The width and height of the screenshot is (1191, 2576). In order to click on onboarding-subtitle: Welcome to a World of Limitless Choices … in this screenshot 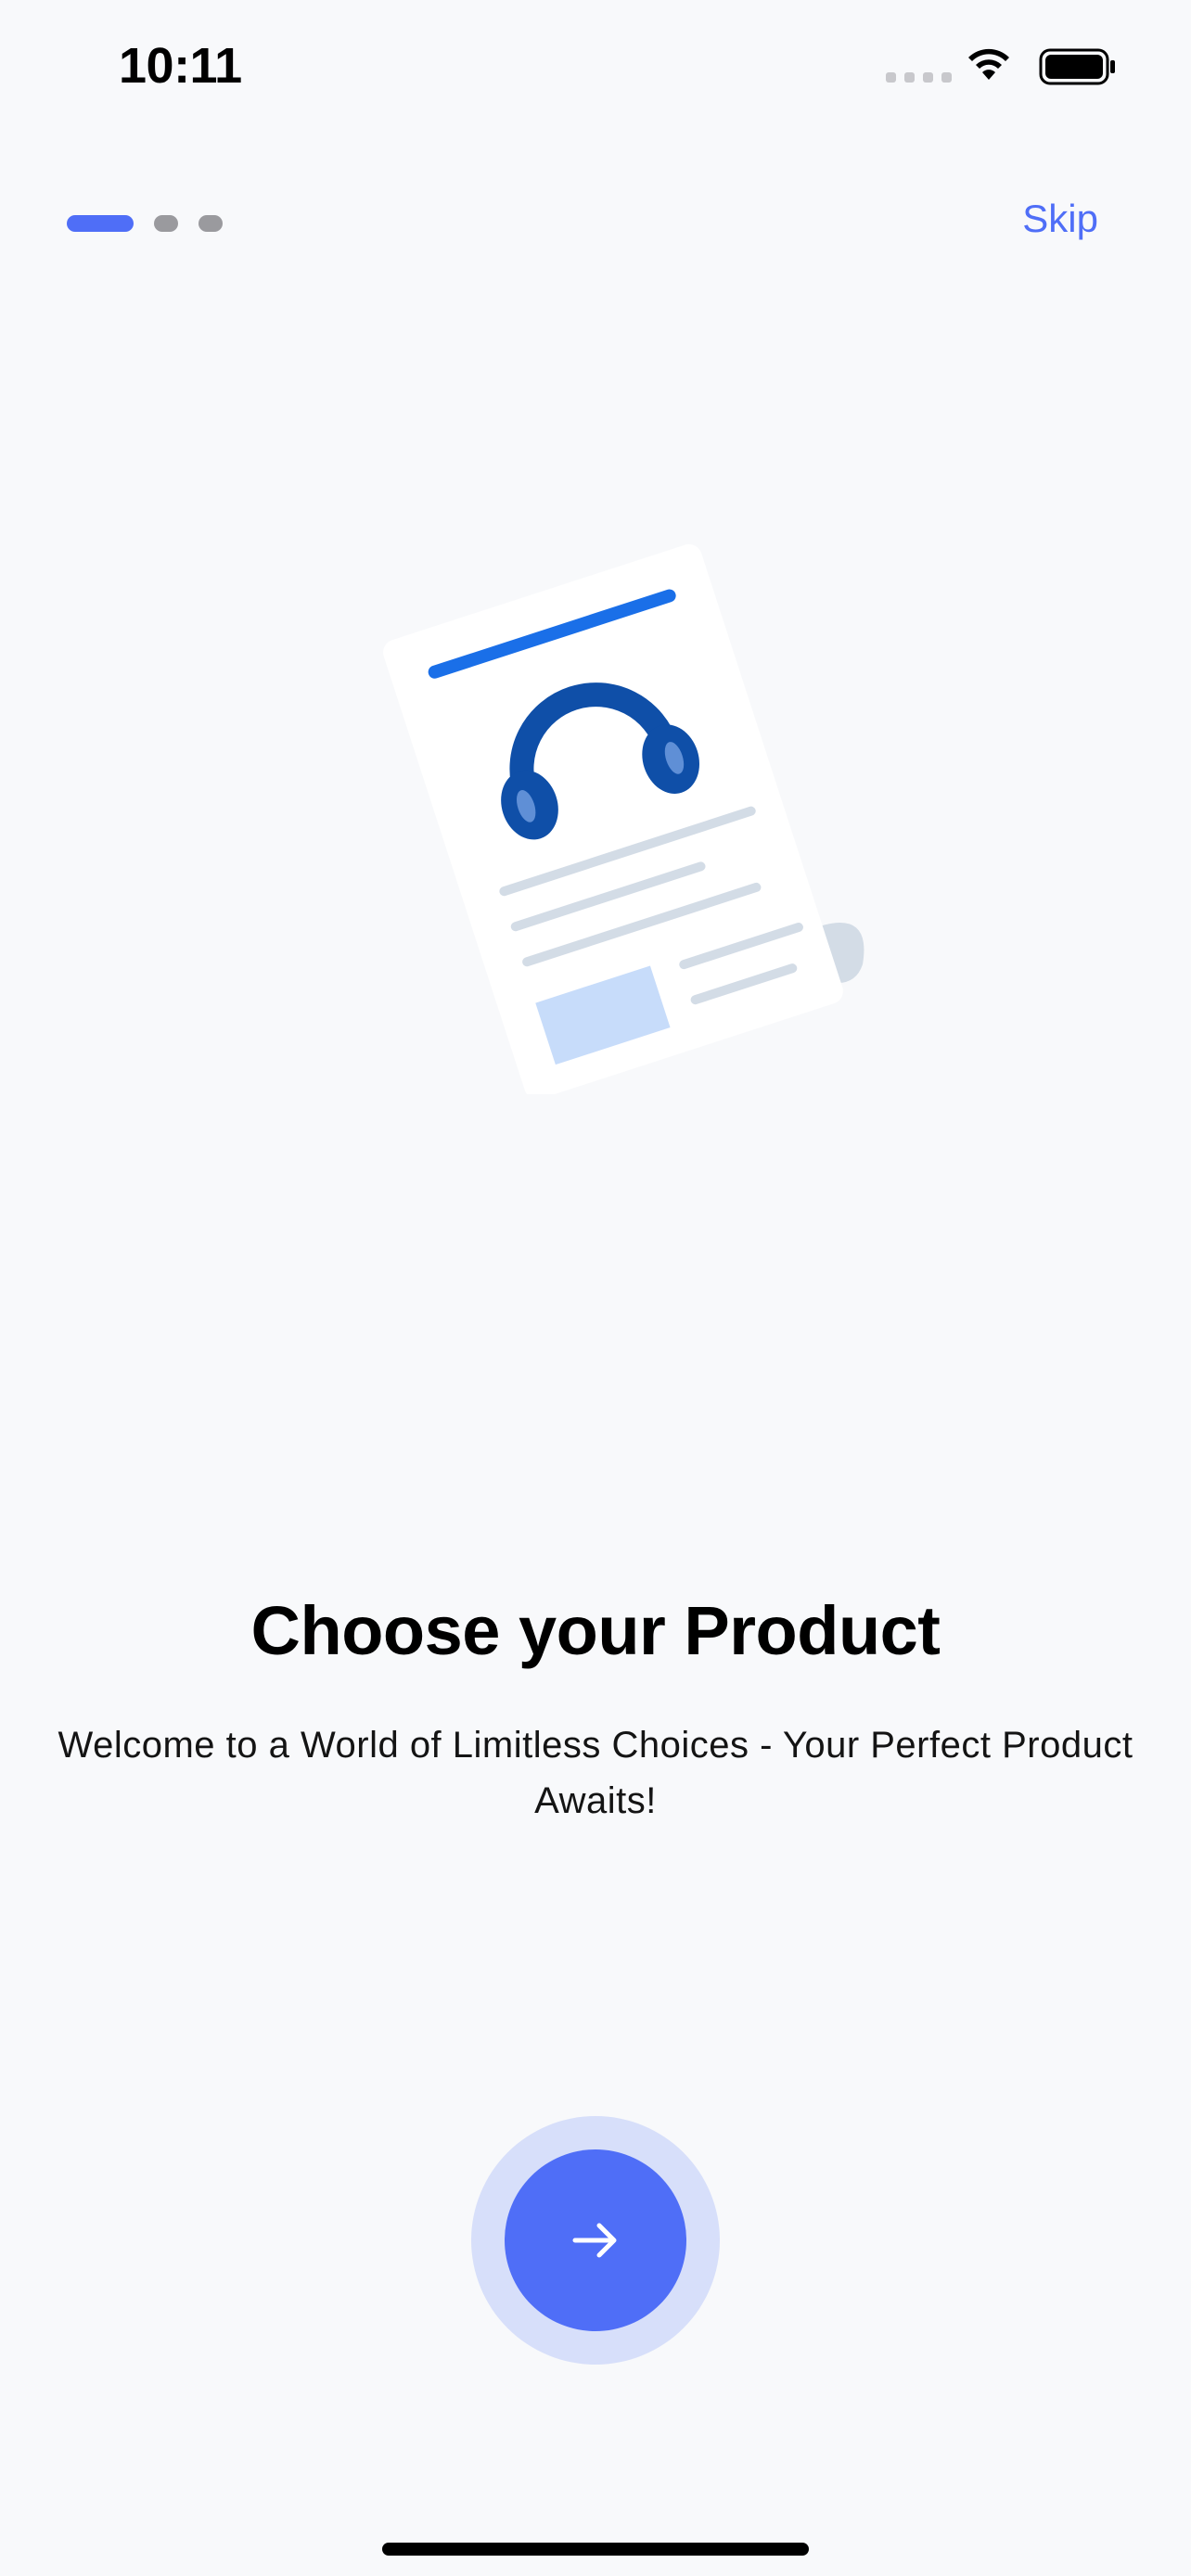, I will do `click(595, 1773)`.